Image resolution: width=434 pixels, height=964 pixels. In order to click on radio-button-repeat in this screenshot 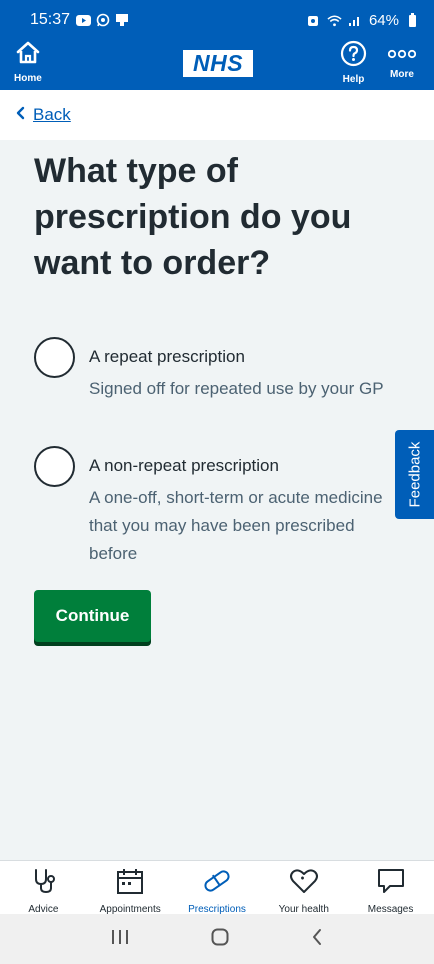, I will do `click(54, 357)`.